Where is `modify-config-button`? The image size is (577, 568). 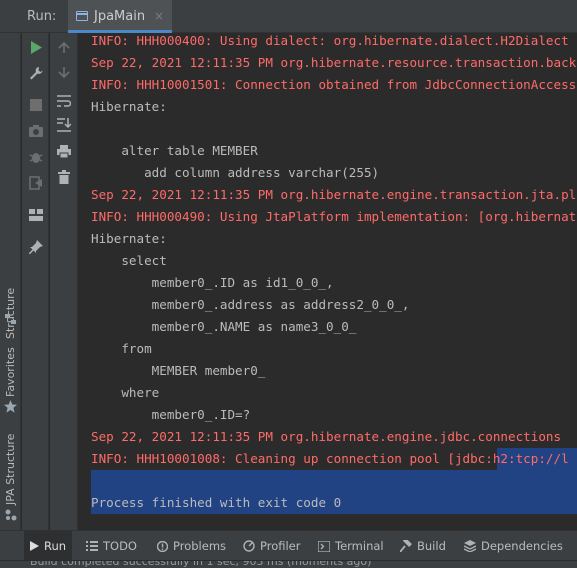
modify-config-button is located at coordinates (36, 73).